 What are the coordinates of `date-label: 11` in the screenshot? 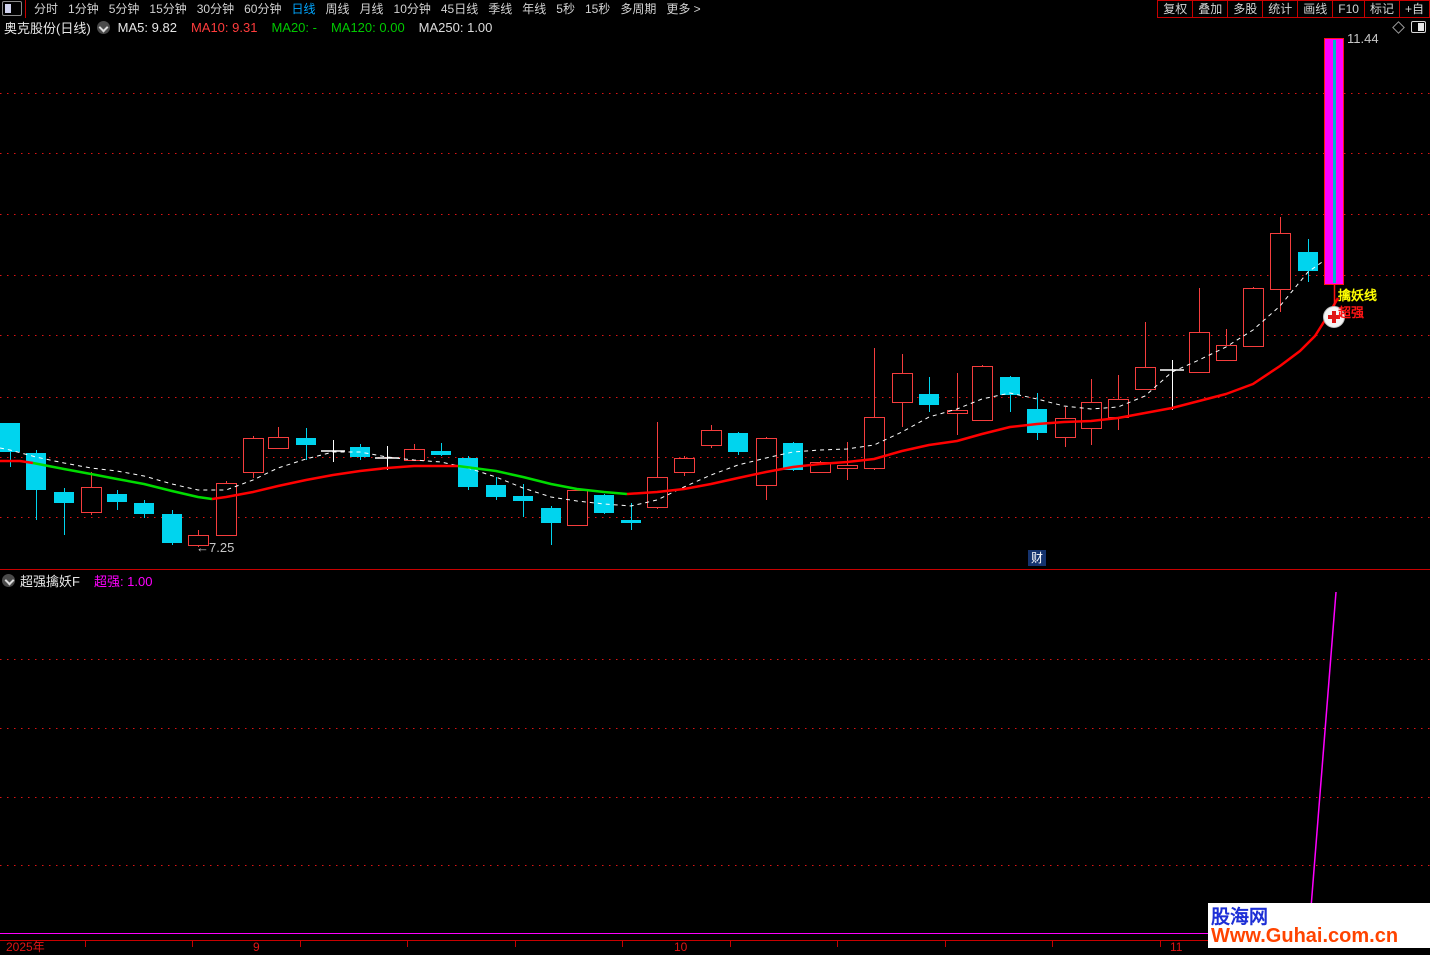 It's located at (1176, 947).